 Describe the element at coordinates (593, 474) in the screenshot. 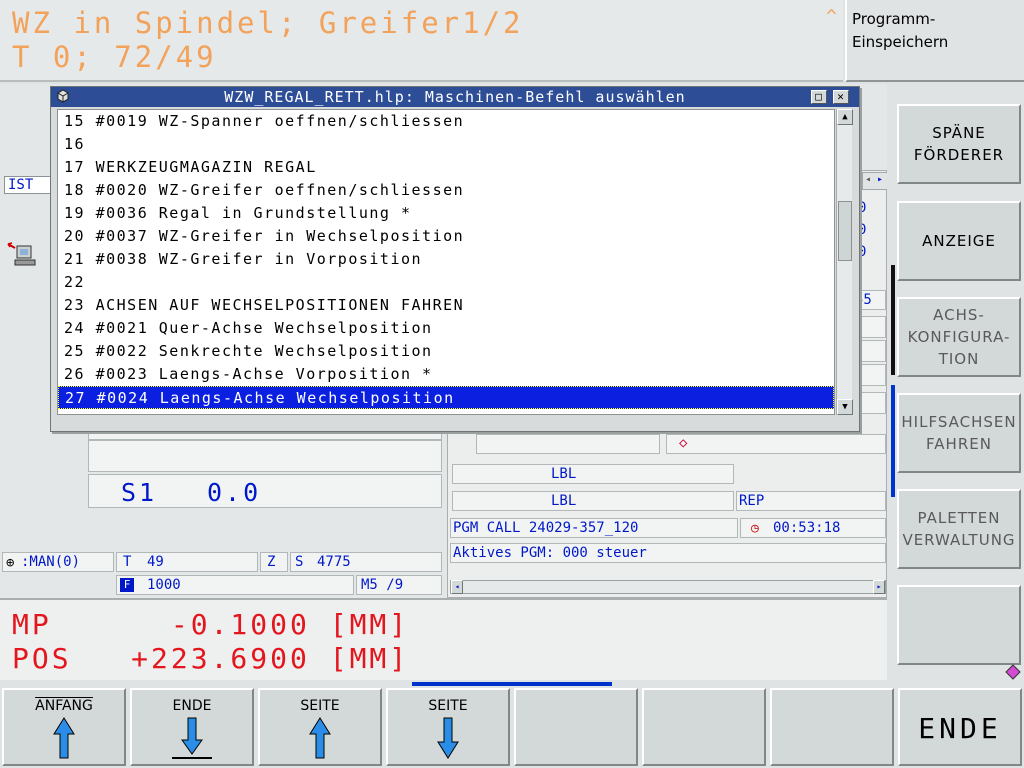

I see `lbl-cell-1: LBL` at that location.